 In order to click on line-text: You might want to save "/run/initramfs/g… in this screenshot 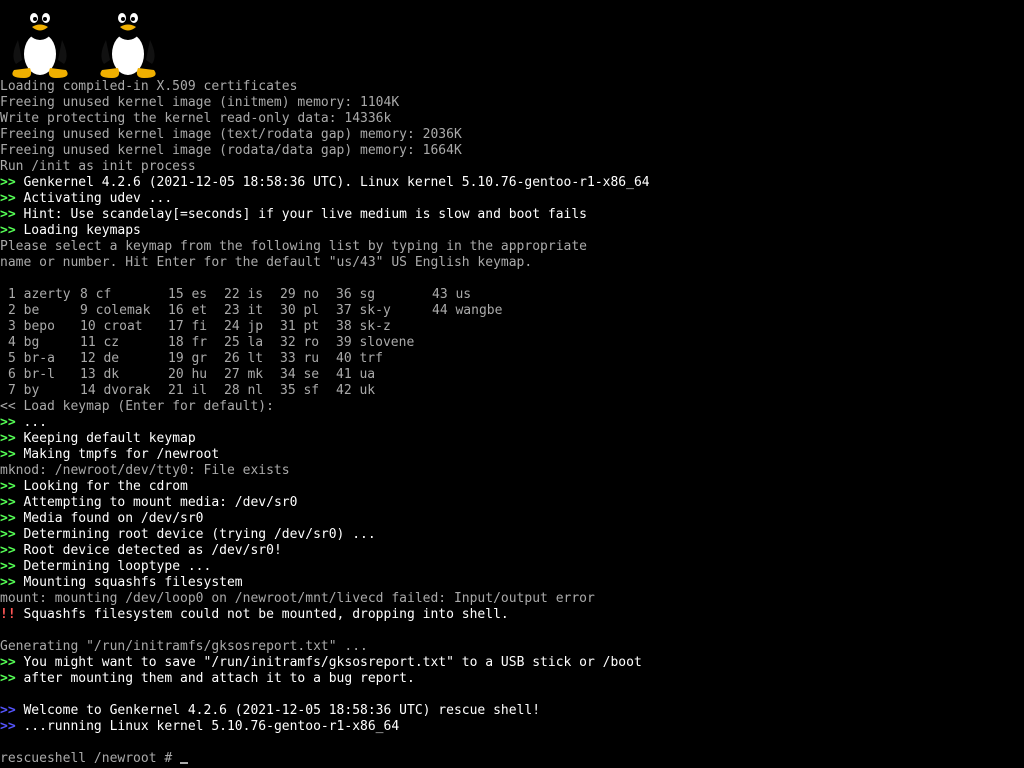, I will do `click(332, 662)`.